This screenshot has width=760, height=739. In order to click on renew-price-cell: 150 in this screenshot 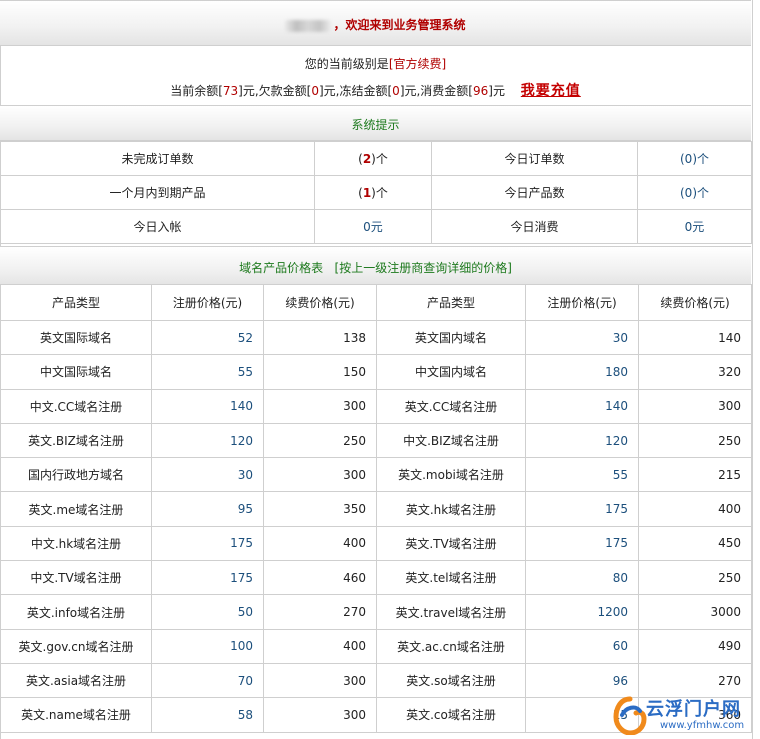, I will do `click(320, 372)`.